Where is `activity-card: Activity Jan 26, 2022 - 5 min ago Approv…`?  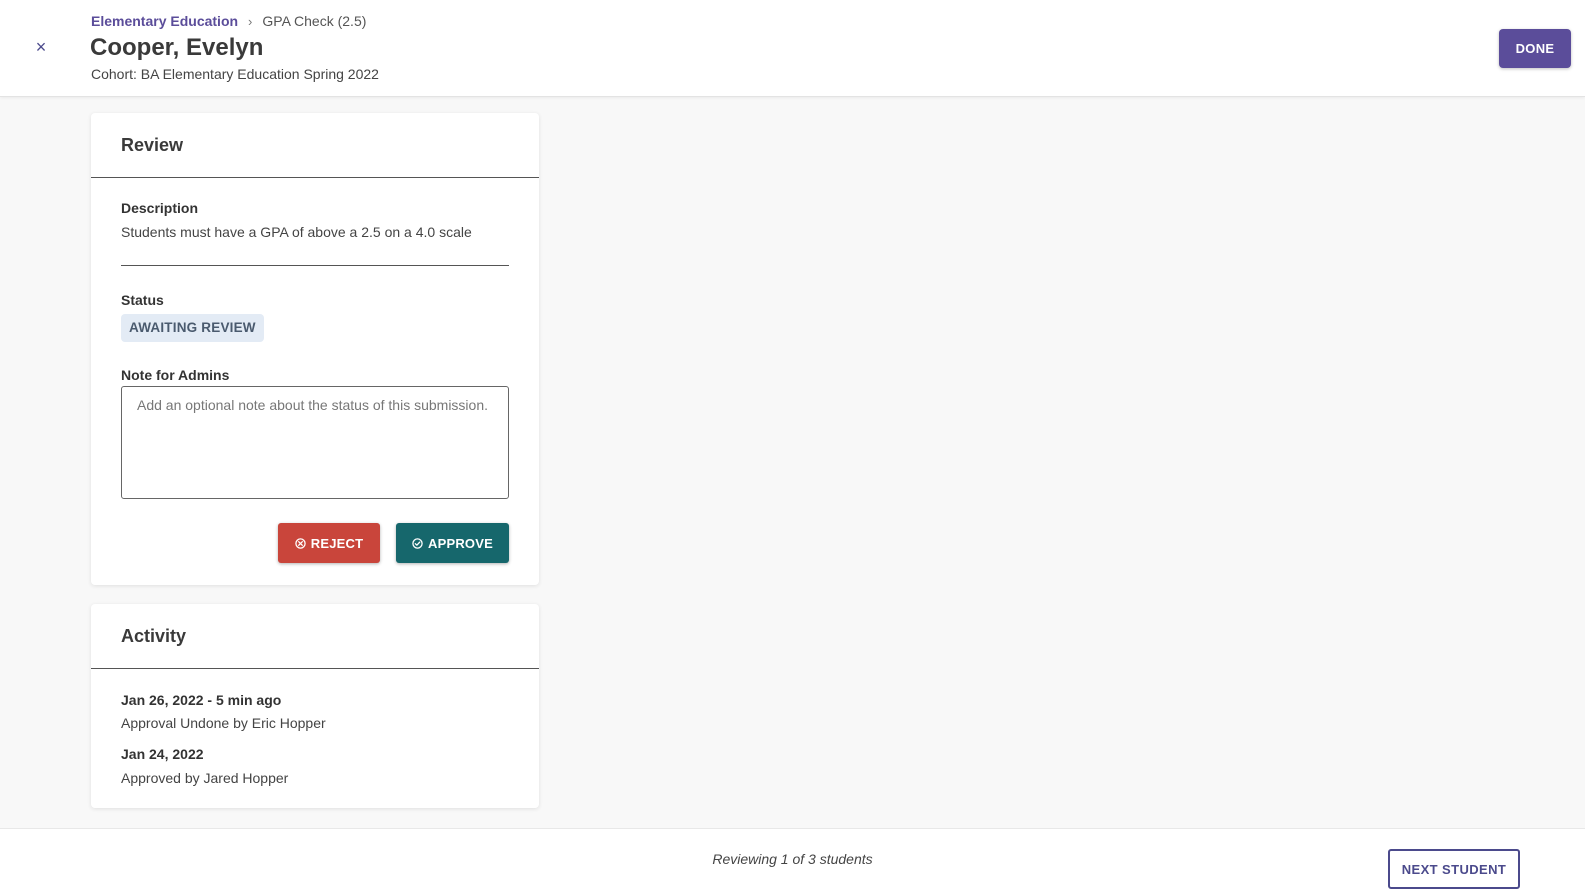
activity-card: Activity Jan 26, 2022 - 5 min ago Approv… is located at coordinates (315, 706).